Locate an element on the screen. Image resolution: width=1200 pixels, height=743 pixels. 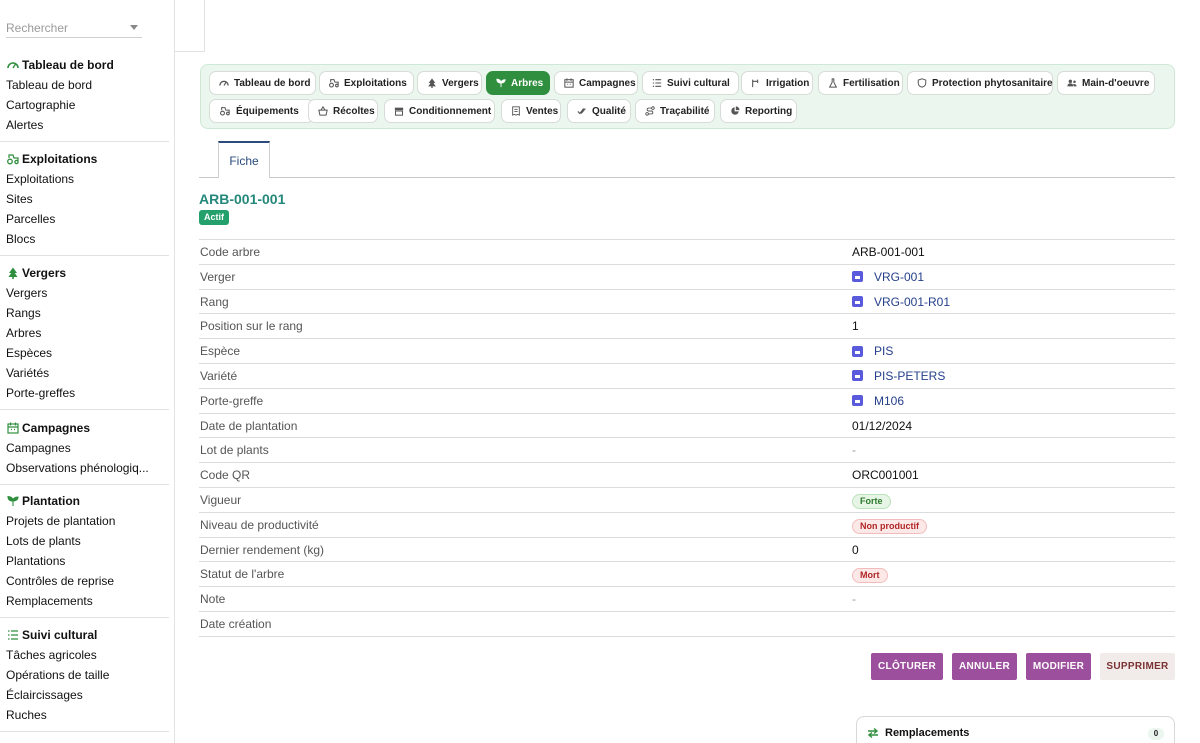
detail-row: Note - is located at coordinates (687, 599).